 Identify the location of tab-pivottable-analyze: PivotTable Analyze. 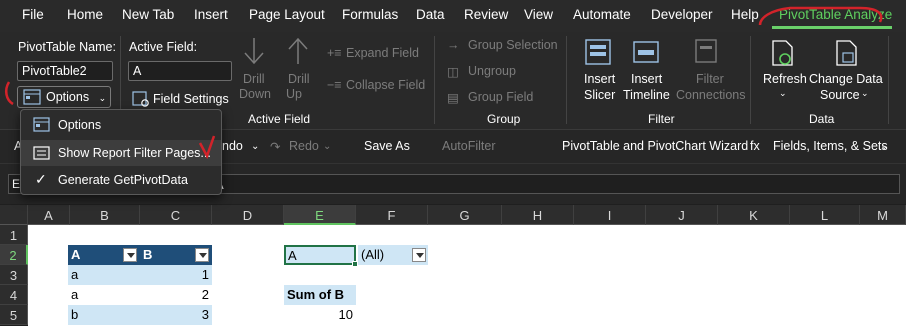
(835, 14).